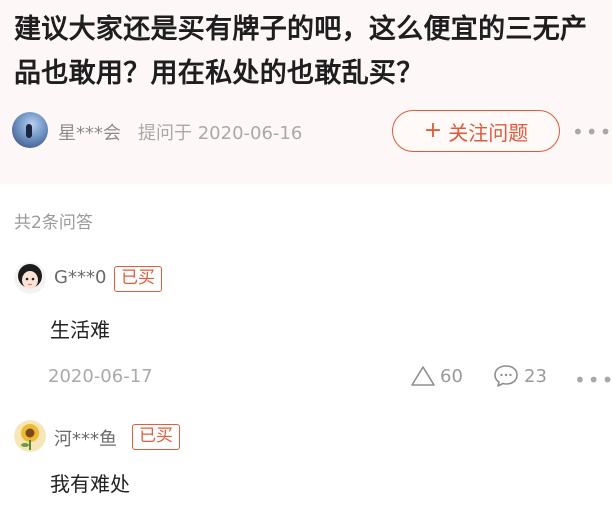 Image resolution: width=612 pixels, height=505 pixels. I want to click on question-title: 建议大家还是买有牌子的吧，这么便宜的三无产品也敢用？用在私处的也敢乱买？, so click(301, 51).